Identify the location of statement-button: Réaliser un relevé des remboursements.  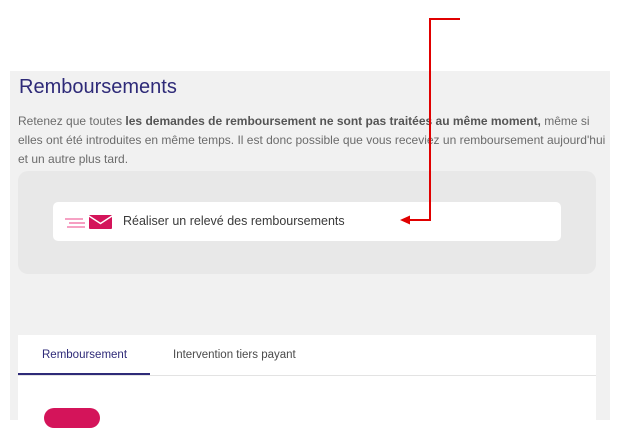
(307, 221).